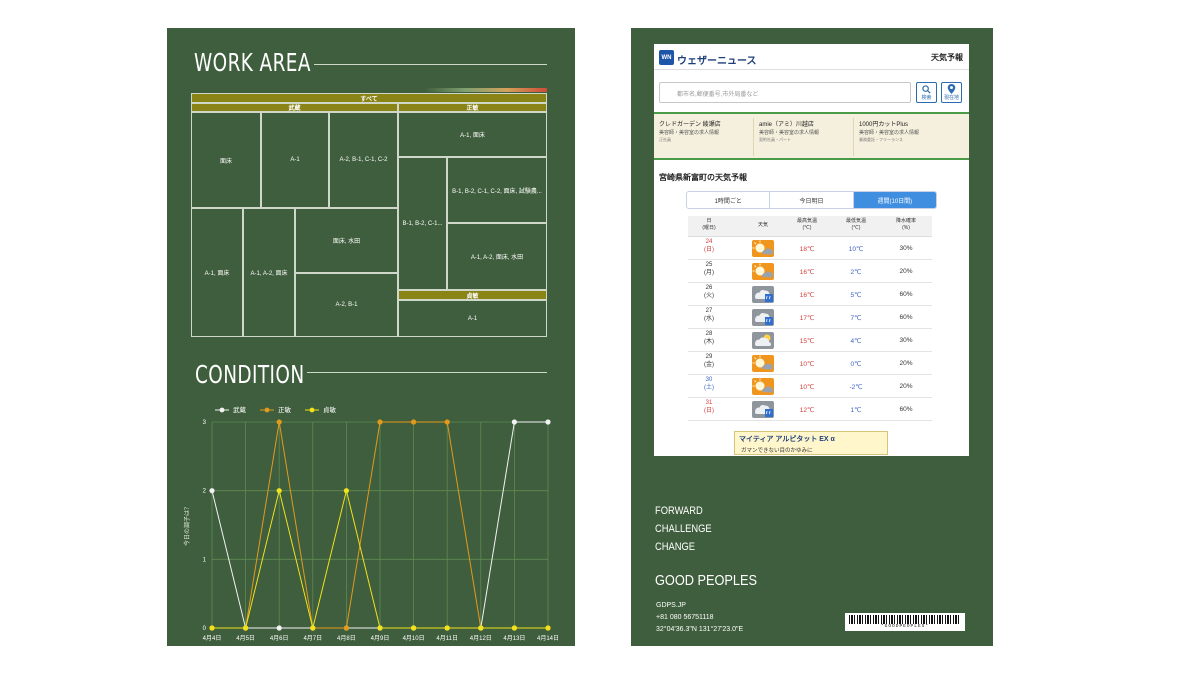 This screenshot has height=675, width=1200. Describe the element at coordinates (894, 200) in the screenshot. I see `tab-weekly: 週間(10日間)` at that location.